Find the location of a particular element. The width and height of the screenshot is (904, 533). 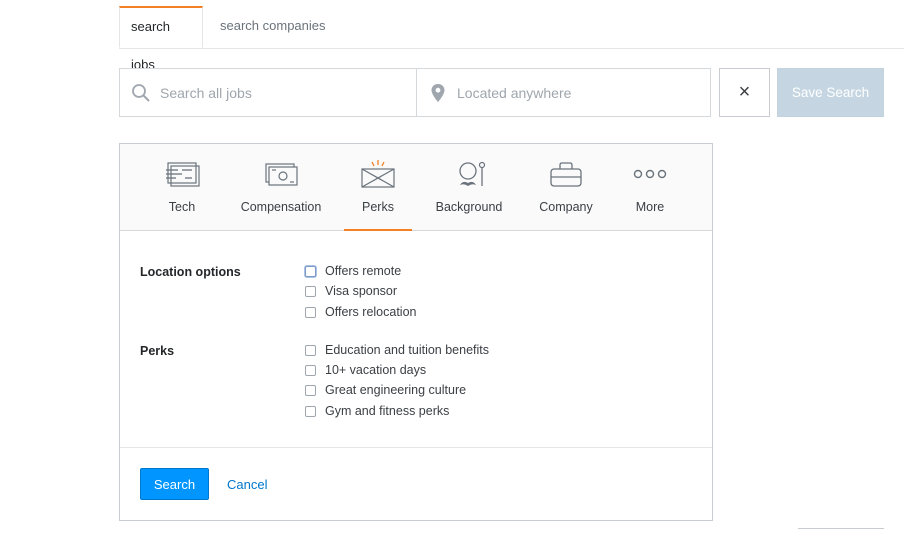

category-label: Tech is located at coordinates (182, 207).